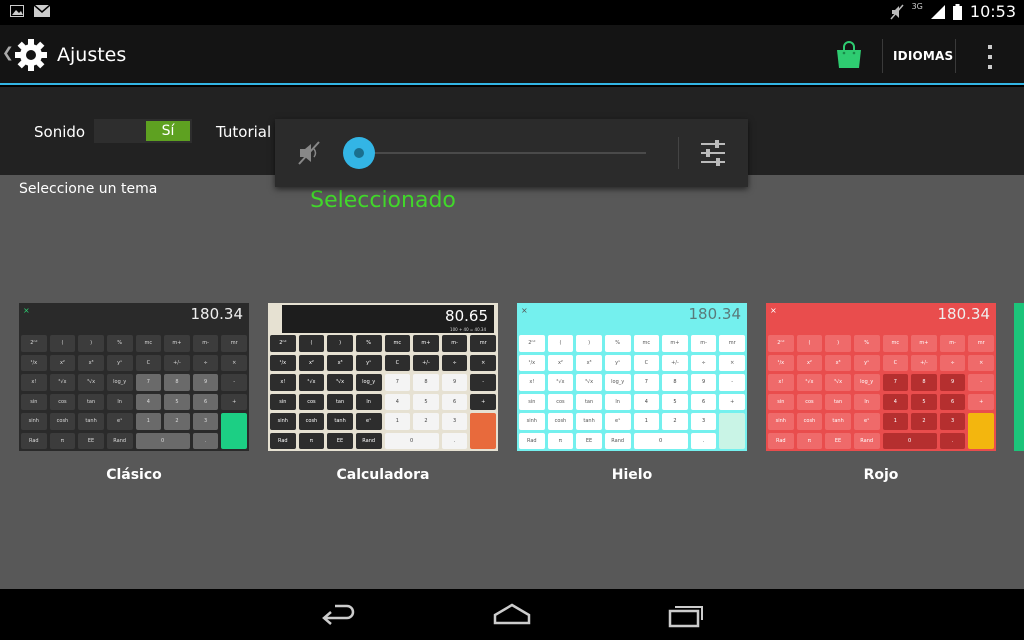 The image size is (1024, 640). I want to click on theme-card-partial, so click(1019, 377).